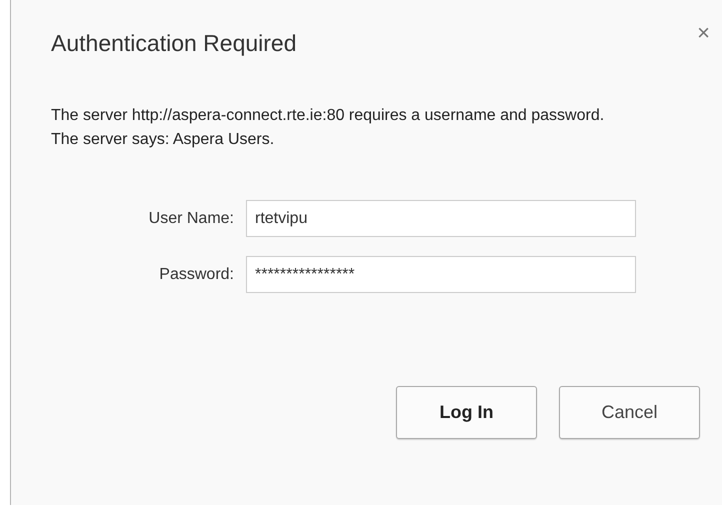 This screenshot has width=722, height=523. Describe the element at coordinates (441, 218) in the screenshot. I see `input-field: rtetvipu` at that location.